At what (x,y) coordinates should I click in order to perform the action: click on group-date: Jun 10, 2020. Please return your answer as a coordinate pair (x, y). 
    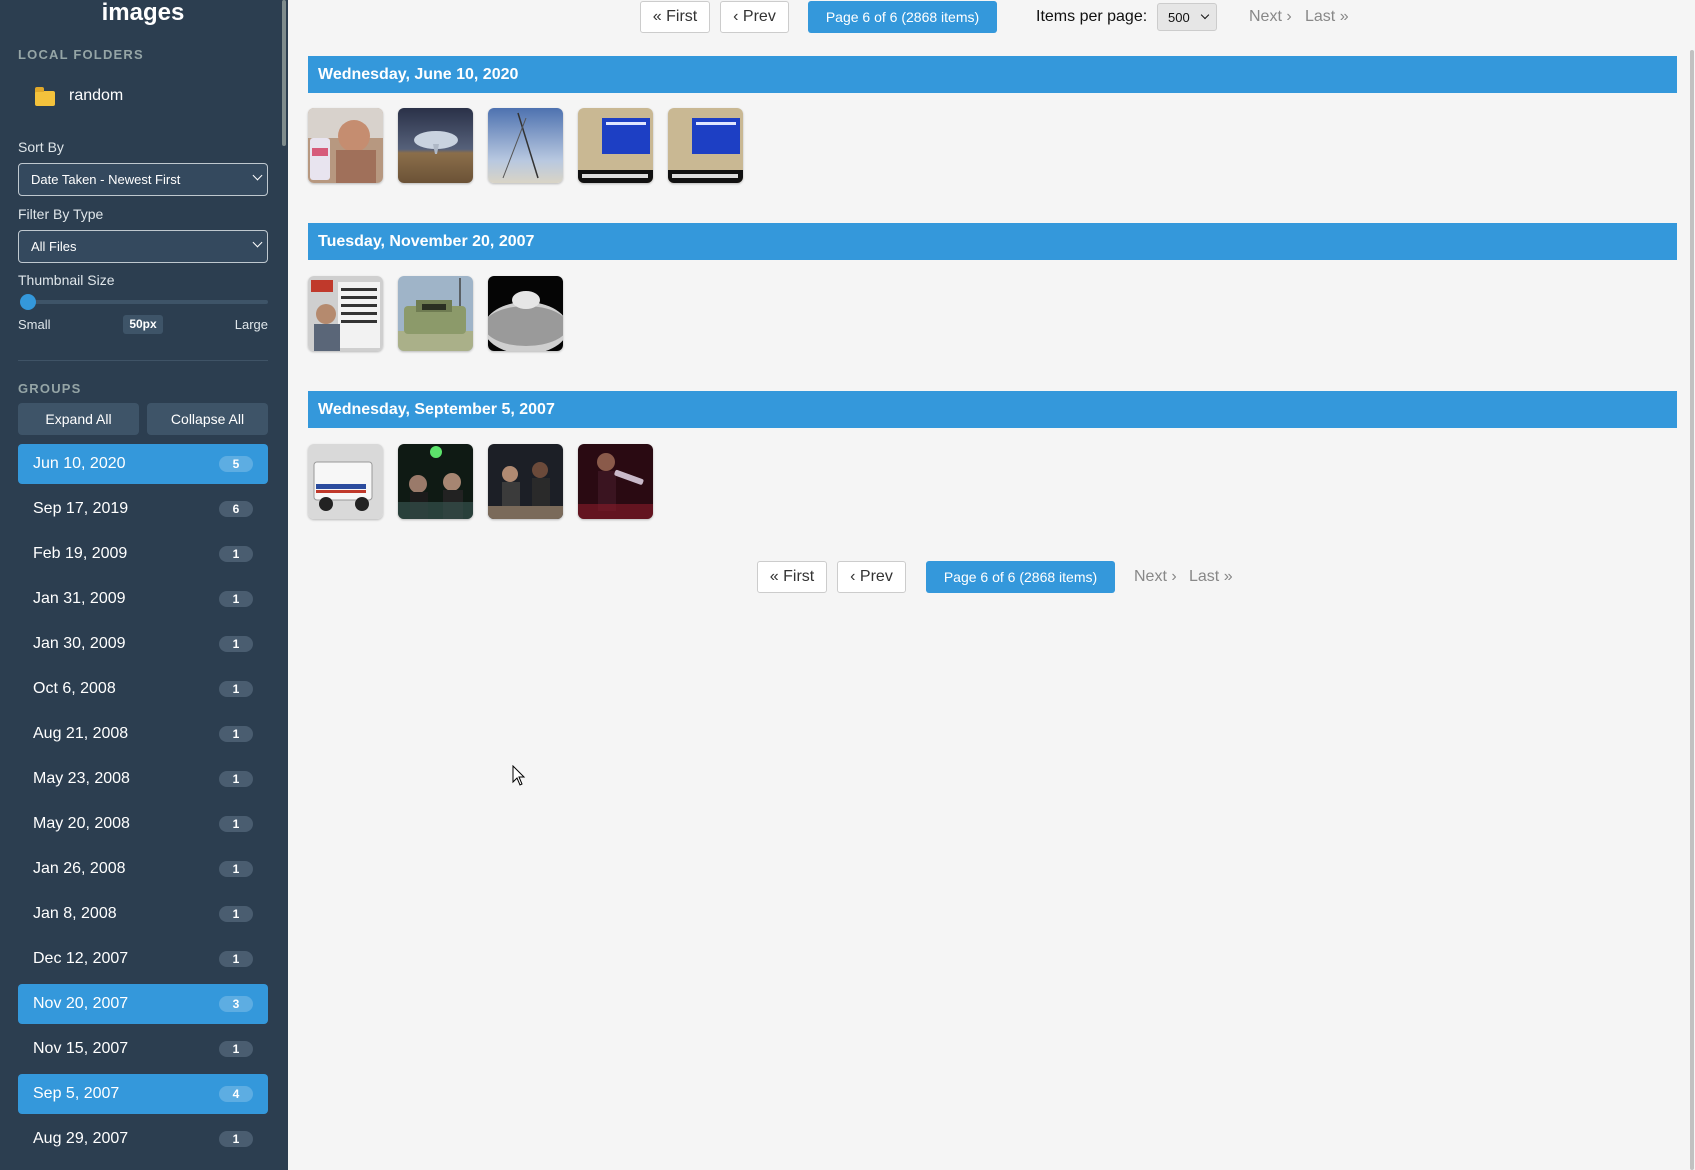
    Looking at the image, I should click on (79, 463).